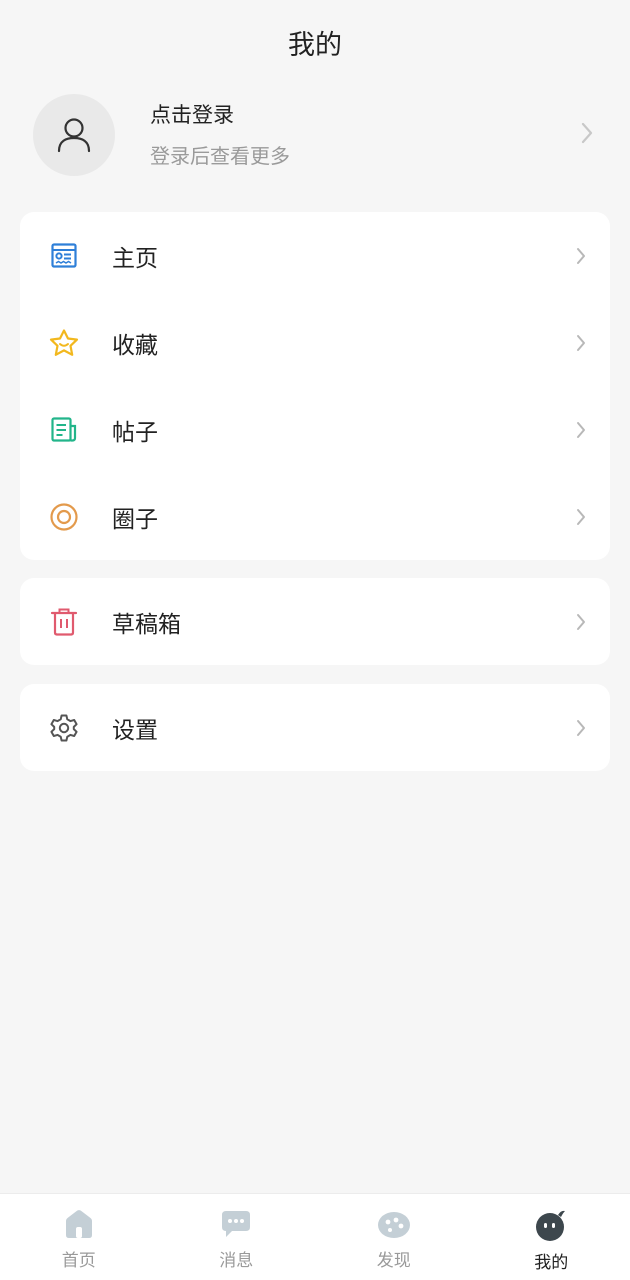  Describe the element at coordinates (220, 156) in the screenshot. I see `login-subtitle: 登录后查看更多` at that location.